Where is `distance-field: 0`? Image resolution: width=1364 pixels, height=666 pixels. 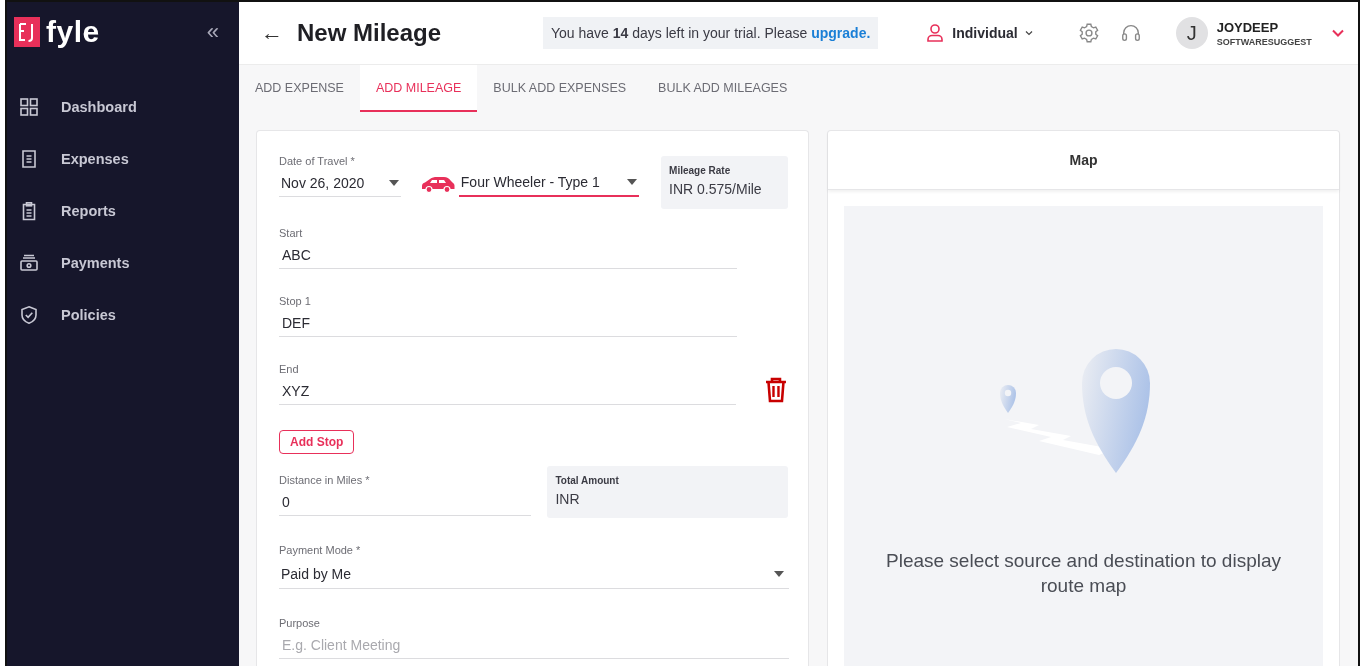 distance-field: 0 is located at coordinates (405, 504).